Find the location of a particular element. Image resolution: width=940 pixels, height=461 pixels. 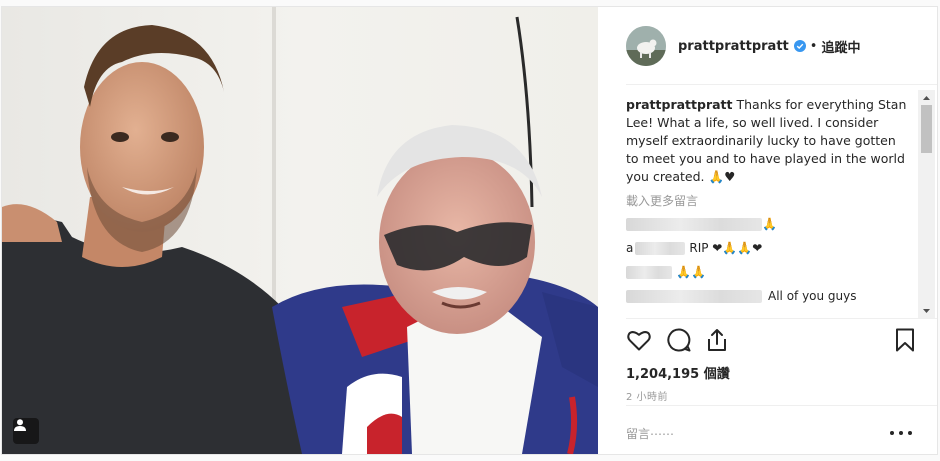

header-divider is located at coordinates (781, 84).